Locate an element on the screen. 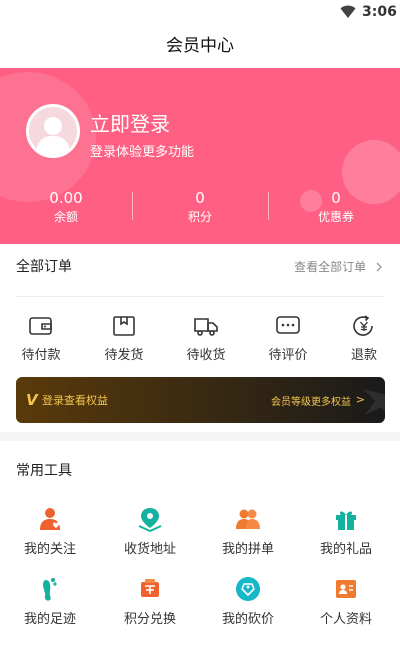  tool-bargain: 我的砍价 is located at coordinates (248, 601).